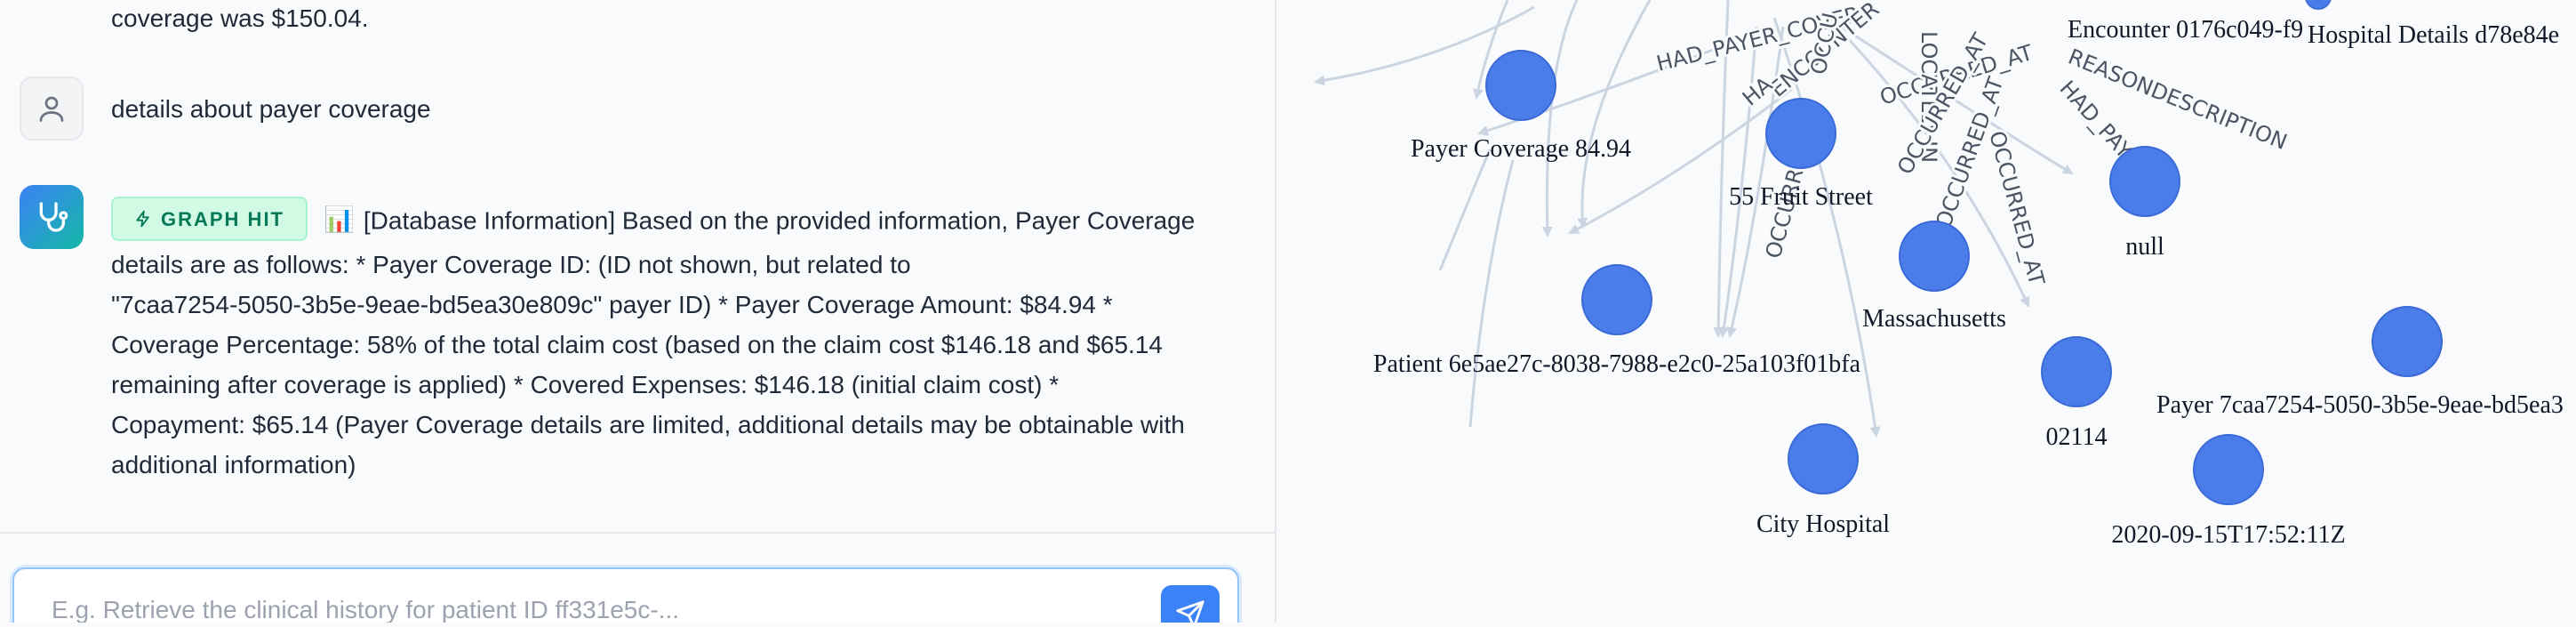  What do you see at coordinates (2077, 437) in the screenshot?
I see `node-label-zip: 02114` at bounding box center [2077, 437].